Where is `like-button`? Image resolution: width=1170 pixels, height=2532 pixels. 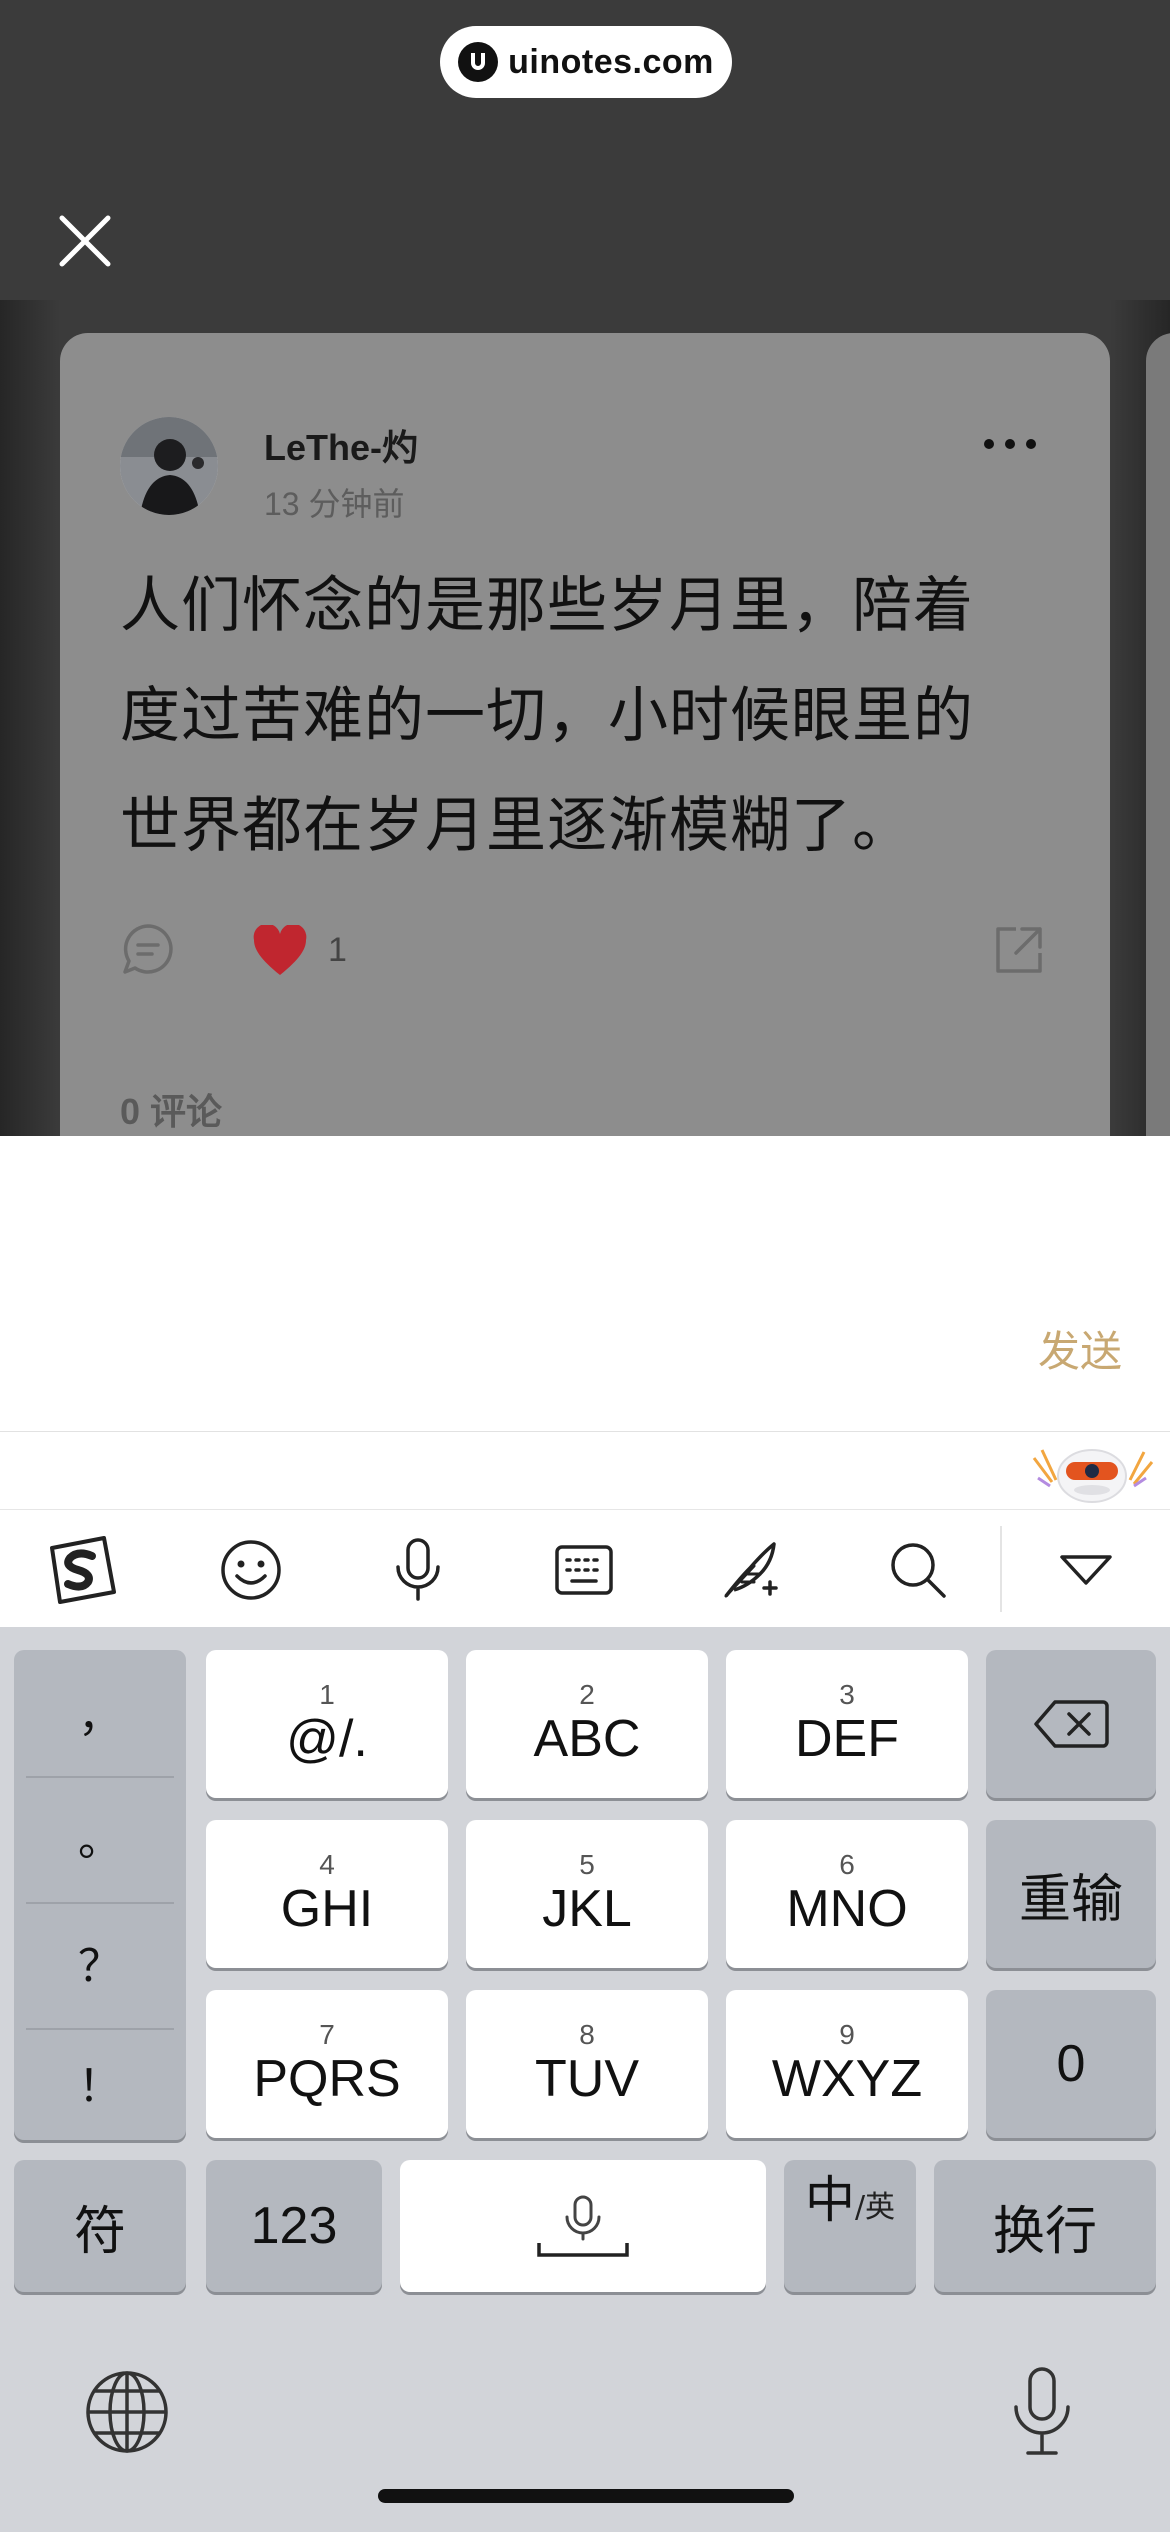 like-button is located at coordinates (280, 950).